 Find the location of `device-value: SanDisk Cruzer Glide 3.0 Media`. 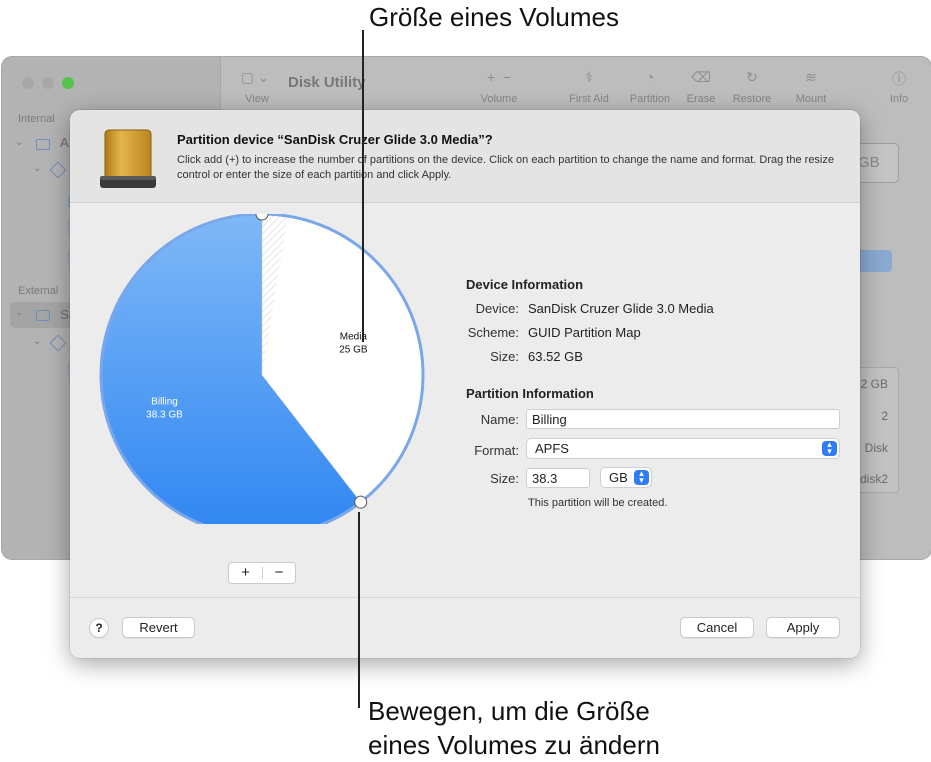

device-value: SanDisk Cruzer Glide 3.0 Media is located at coordinates (621, 308).